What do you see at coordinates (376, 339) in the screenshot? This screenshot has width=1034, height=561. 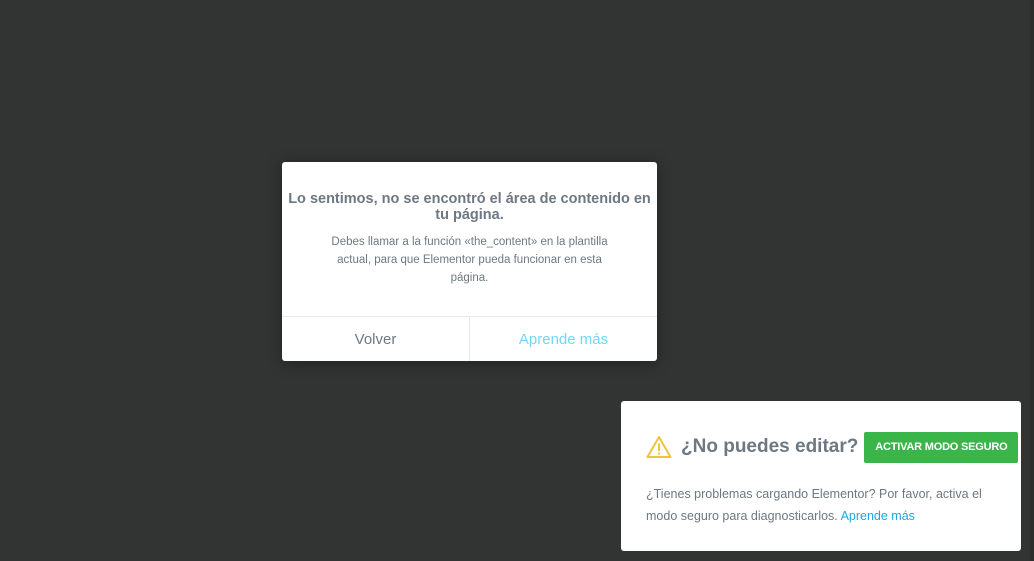 I see `back-button: Volver` at bounding box center [376, 339].